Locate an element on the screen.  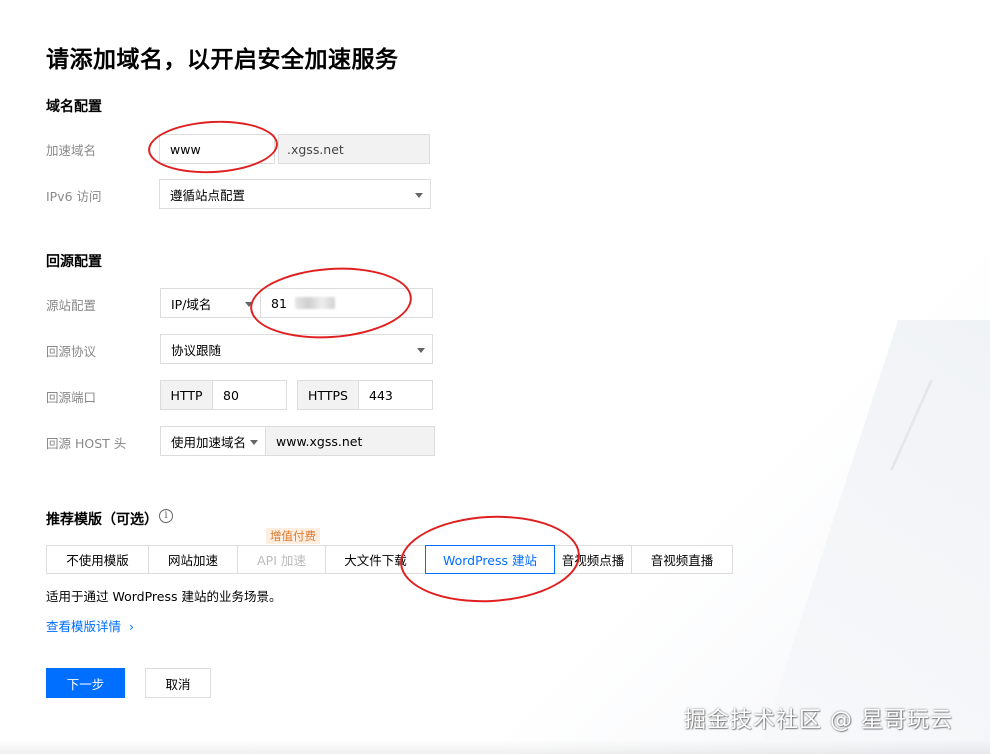
bottom-shadow is located at coordinates (495, 747).